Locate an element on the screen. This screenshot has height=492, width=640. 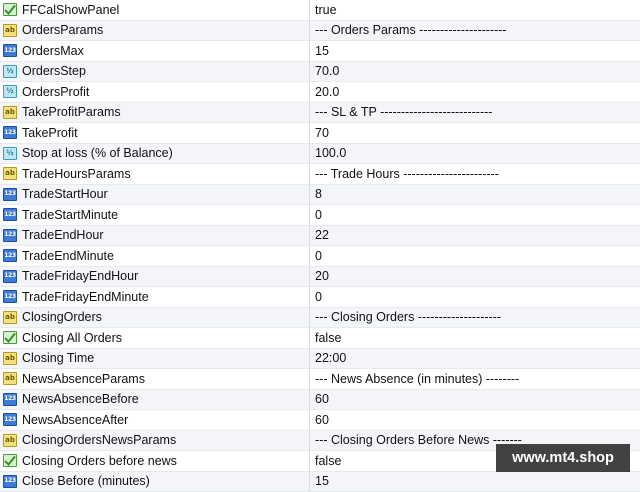
parameter-name: Closing Orders before news is located at coordinates (99, 461).